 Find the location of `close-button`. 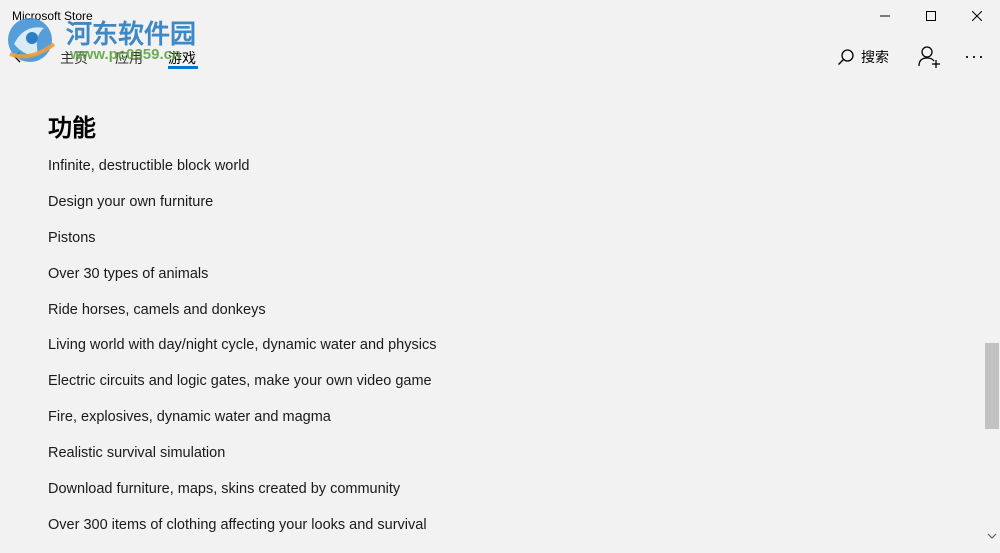

close-button is located at coordinates (977, 16).